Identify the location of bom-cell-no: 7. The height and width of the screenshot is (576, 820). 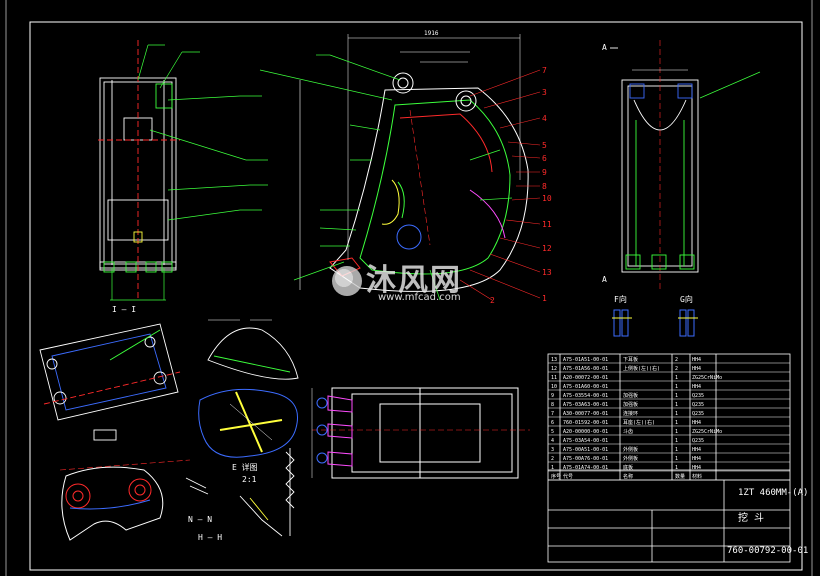
(552, 414).